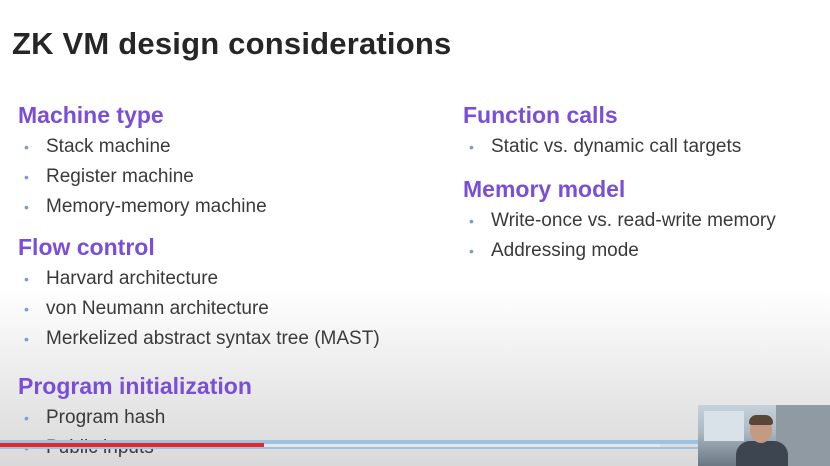 This screenshot has height=466, width=830. I want to click on slide-title: ZK VM design considerations, so click(232, 43).